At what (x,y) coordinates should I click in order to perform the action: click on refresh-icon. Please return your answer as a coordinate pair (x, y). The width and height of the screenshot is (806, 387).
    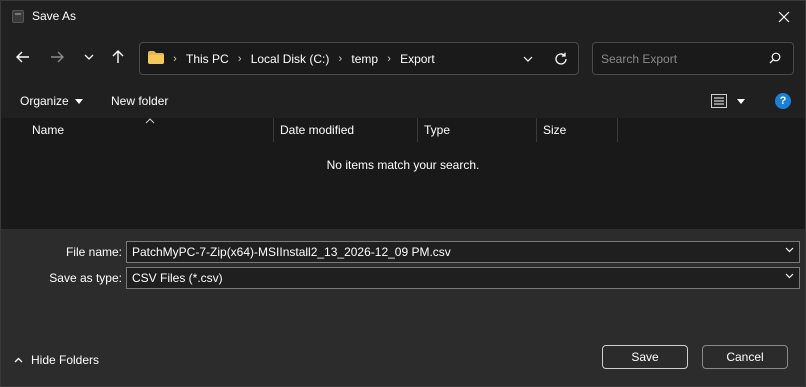
    Looking at the image, I should click on (561, 58).